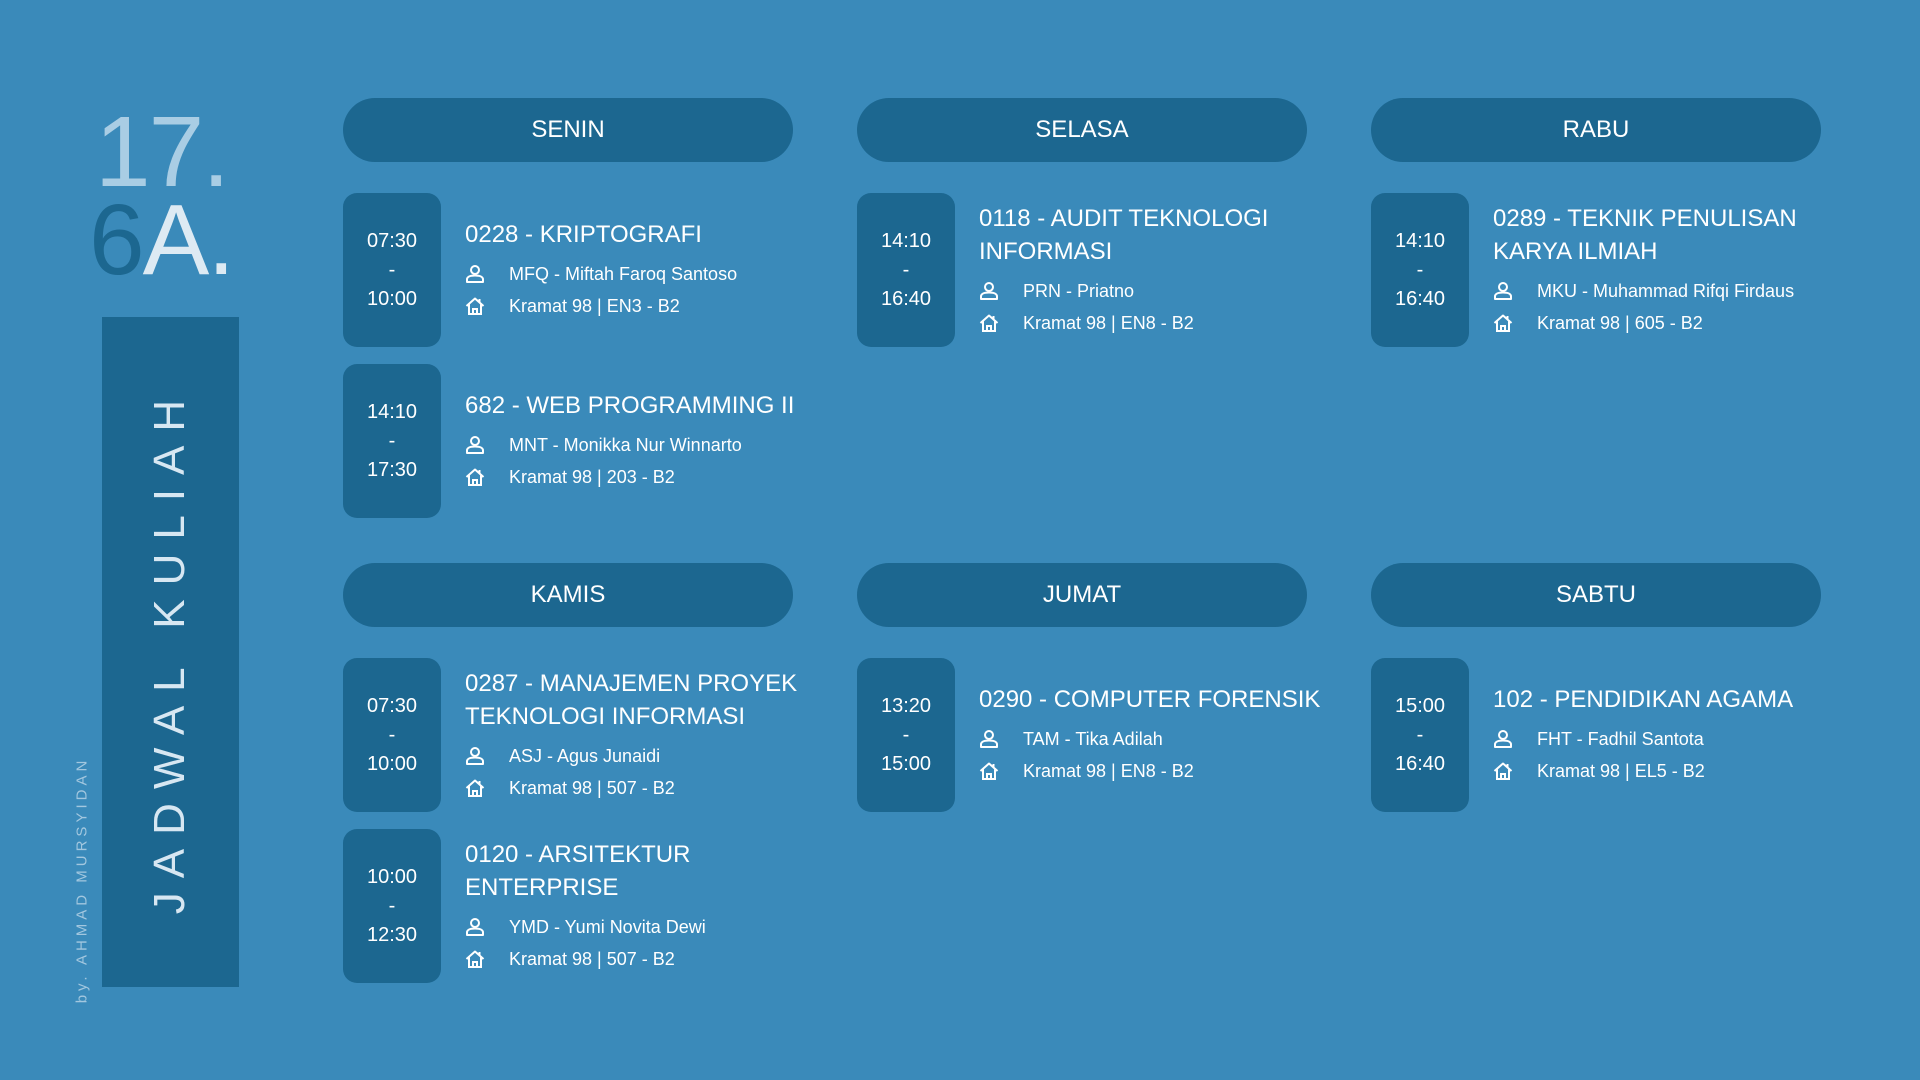  I want to click on lecturer-name: FHT - Fadhil Santota, so click(1620, 739).